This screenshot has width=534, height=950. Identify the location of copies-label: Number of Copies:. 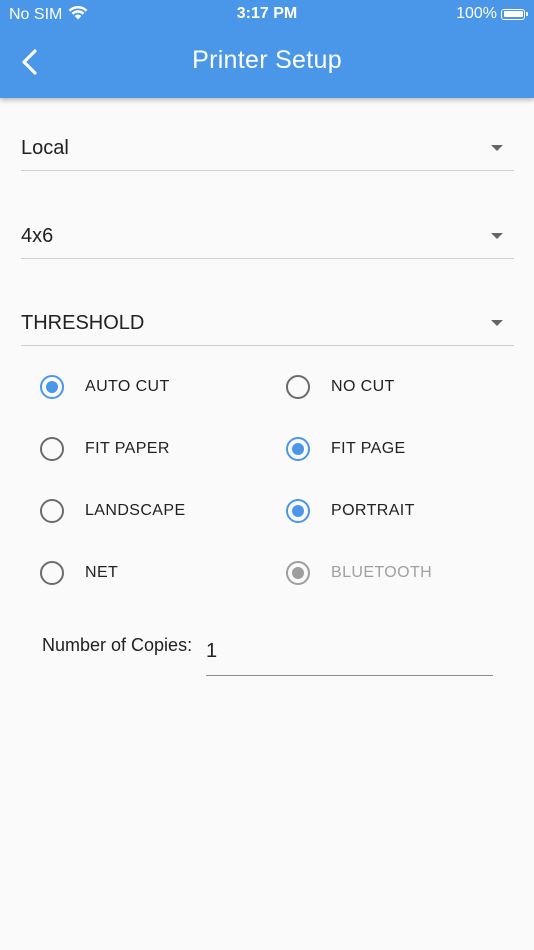
(117, 645).